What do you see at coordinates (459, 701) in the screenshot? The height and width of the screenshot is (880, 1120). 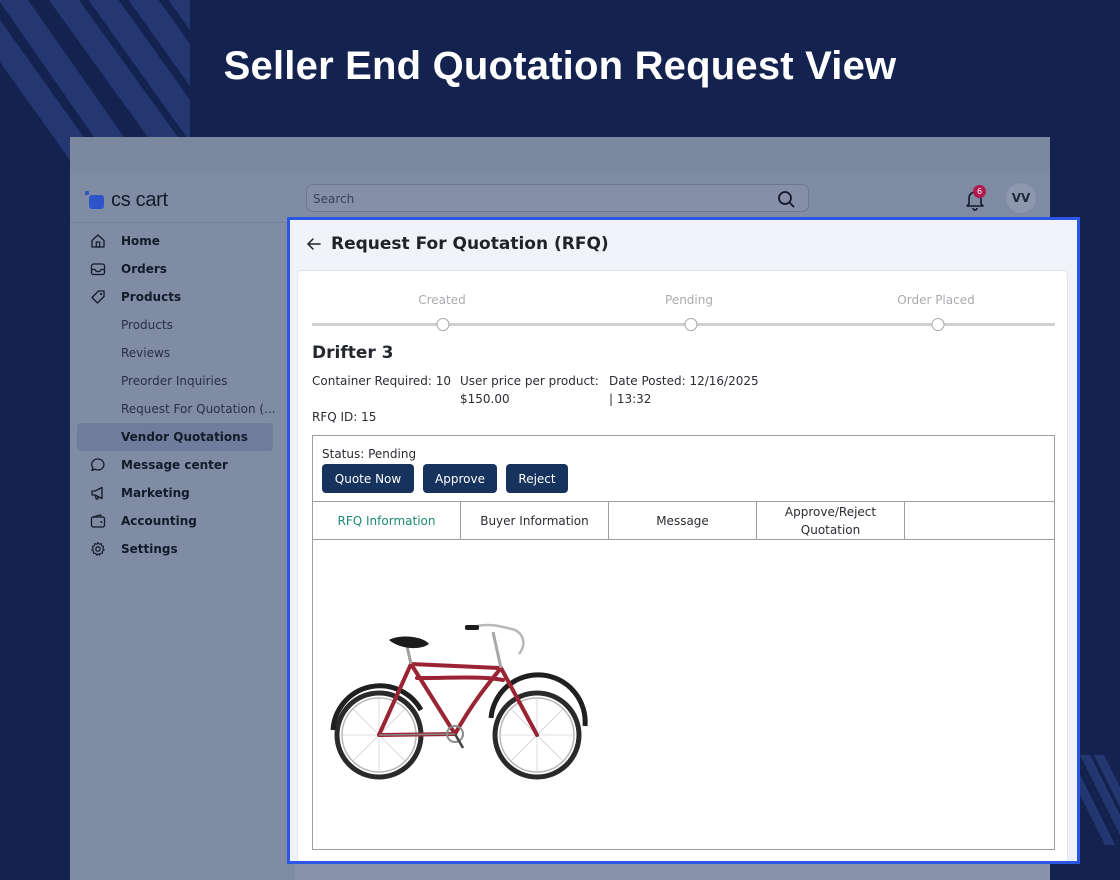 I see `product-image-bicycle` at bounding box center [459, 701].